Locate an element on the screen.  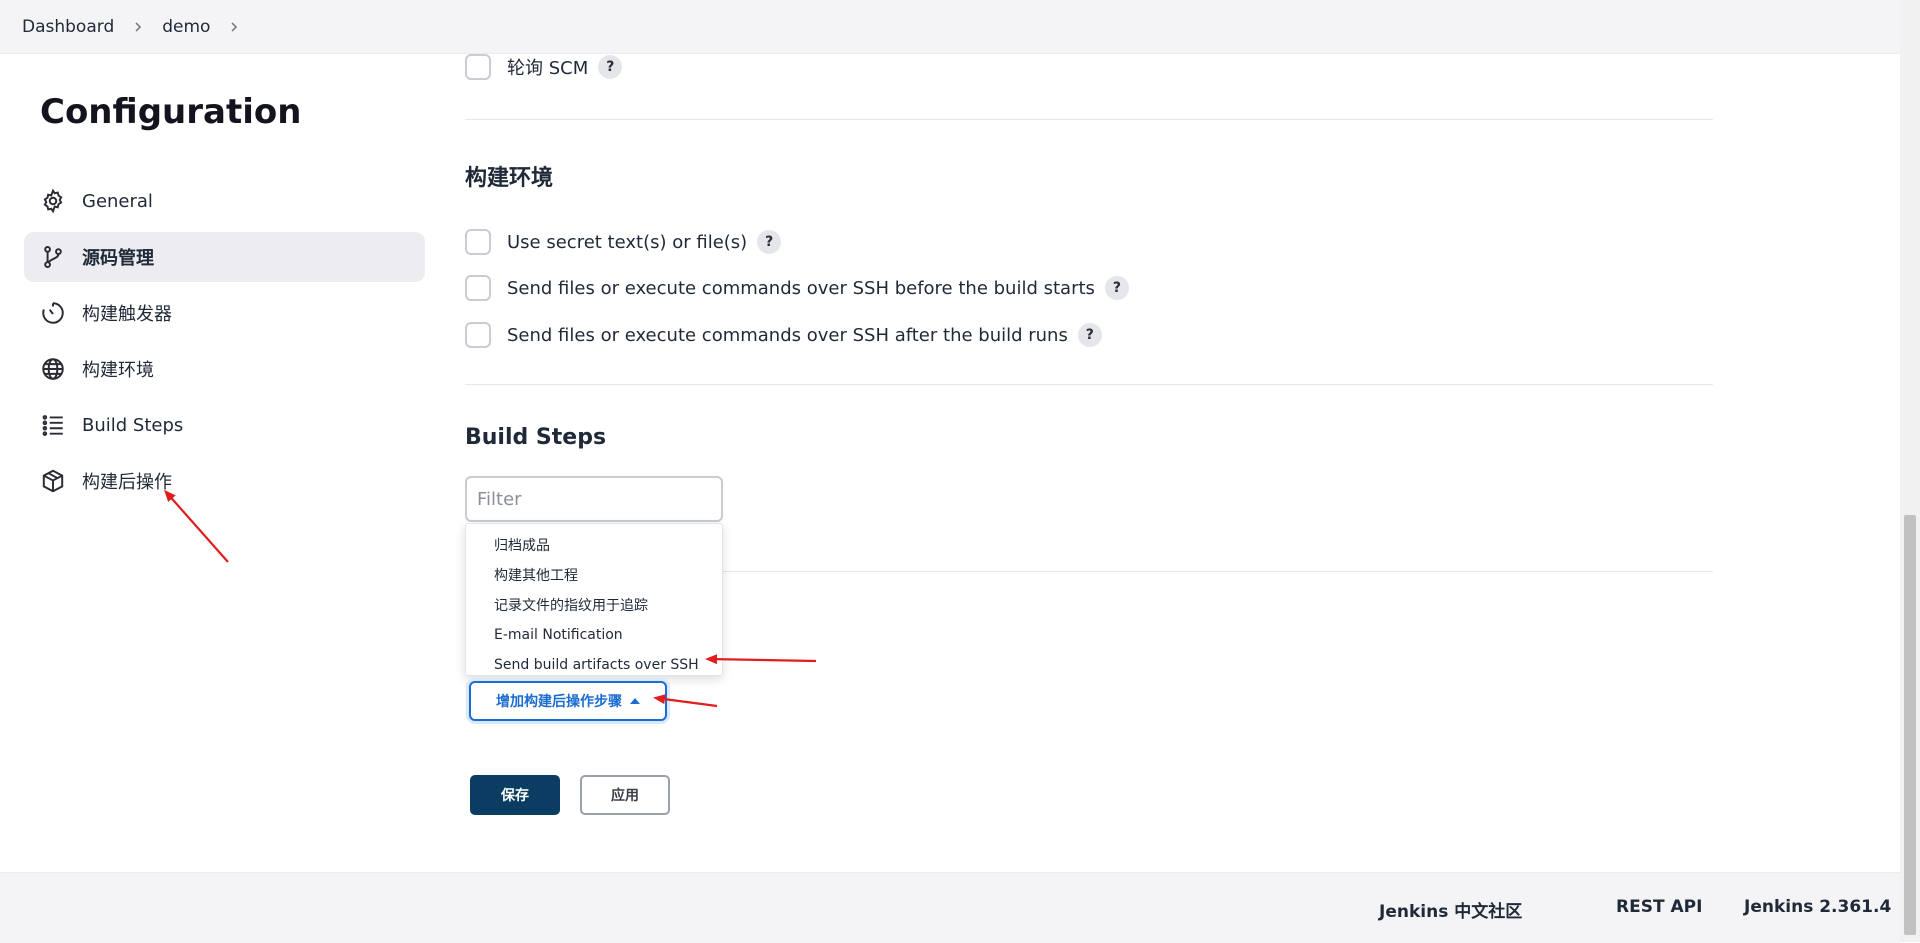
dropdown-item-email-notification: E-mail Notification is located at coordinates (594, 635).